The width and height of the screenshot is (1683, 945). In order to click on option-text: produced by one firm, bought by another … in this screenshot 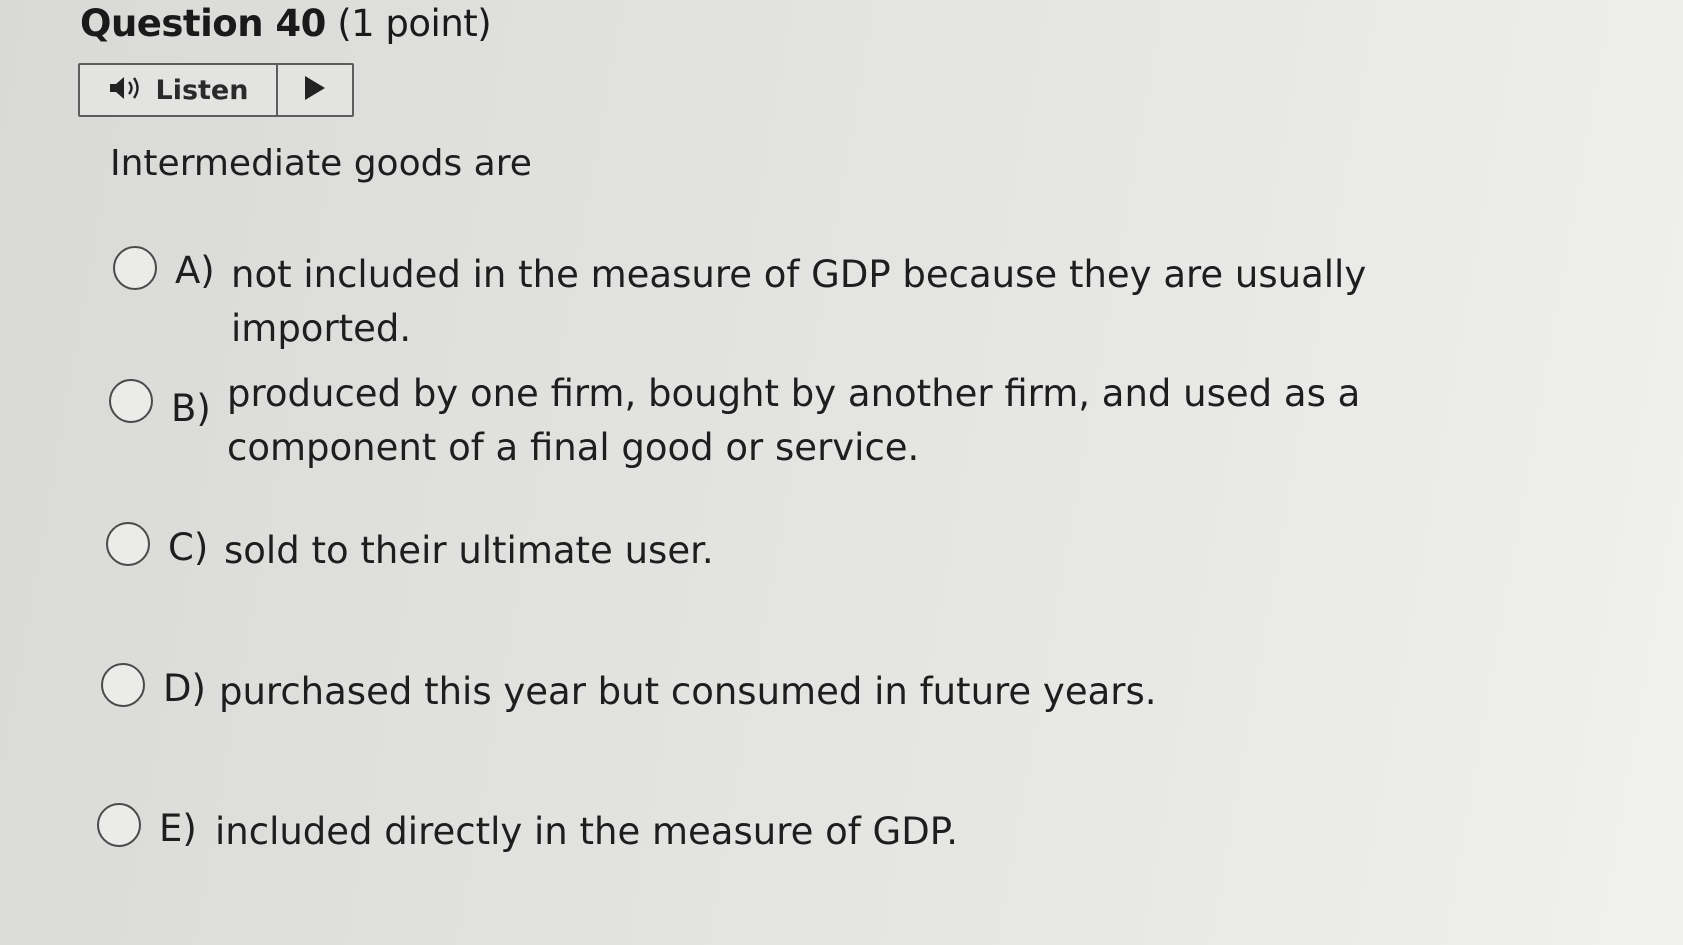, I will do `click(794, 420)`.